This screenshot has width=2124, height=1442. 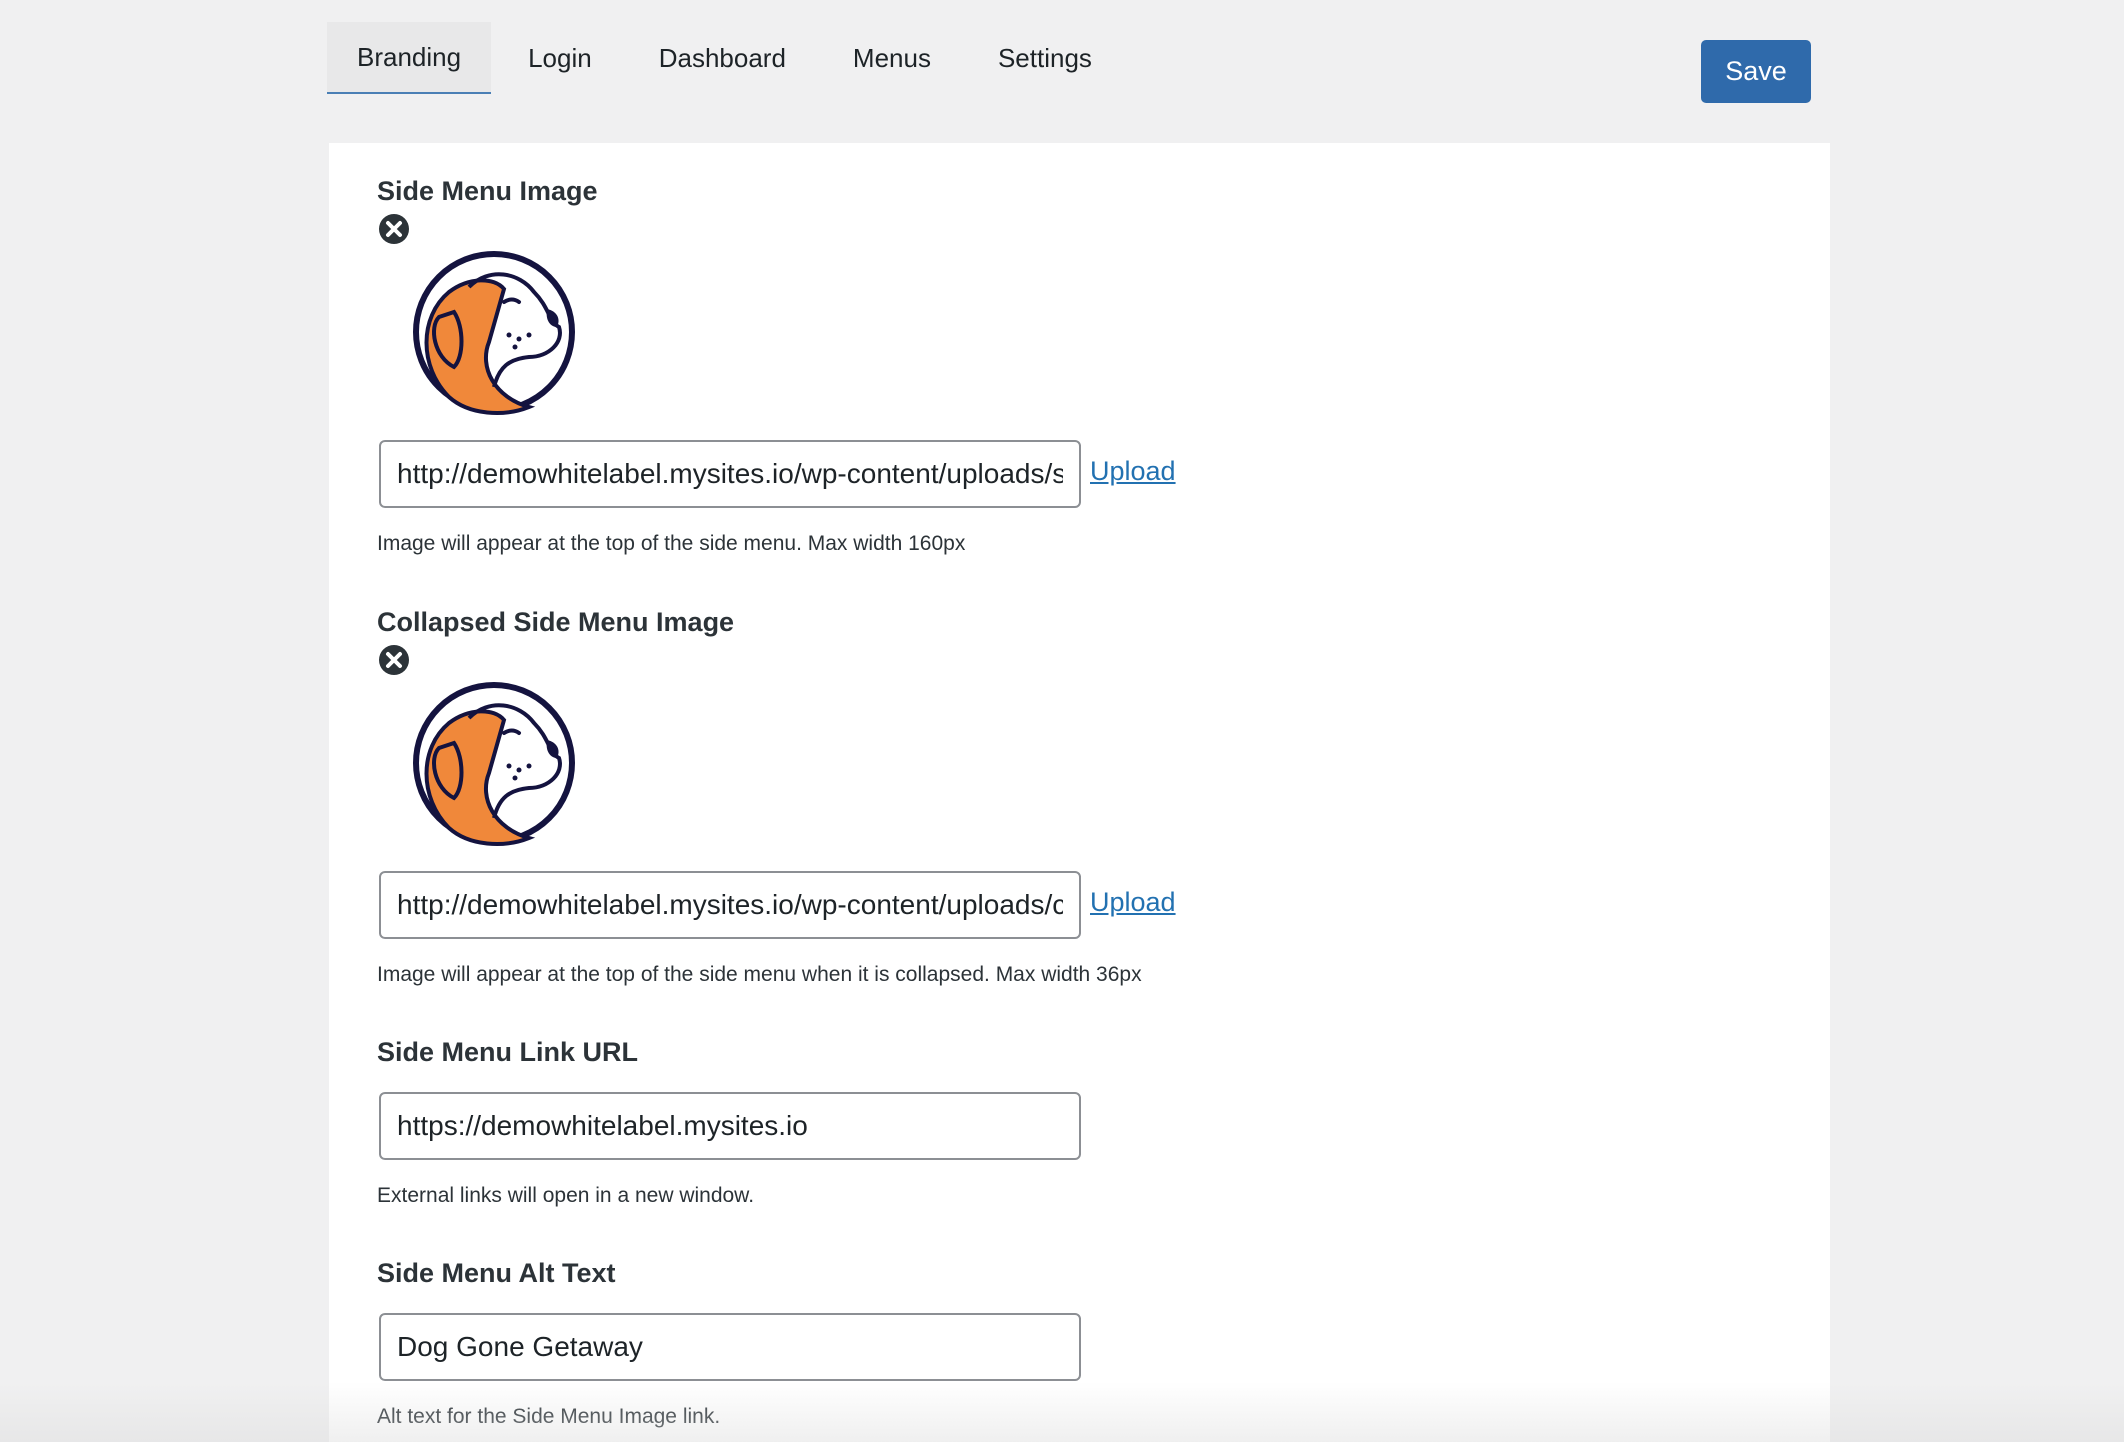 I want to click on side-menu-alt-text-label: Side Menu Alt Text, so click(x=496, y=1273).